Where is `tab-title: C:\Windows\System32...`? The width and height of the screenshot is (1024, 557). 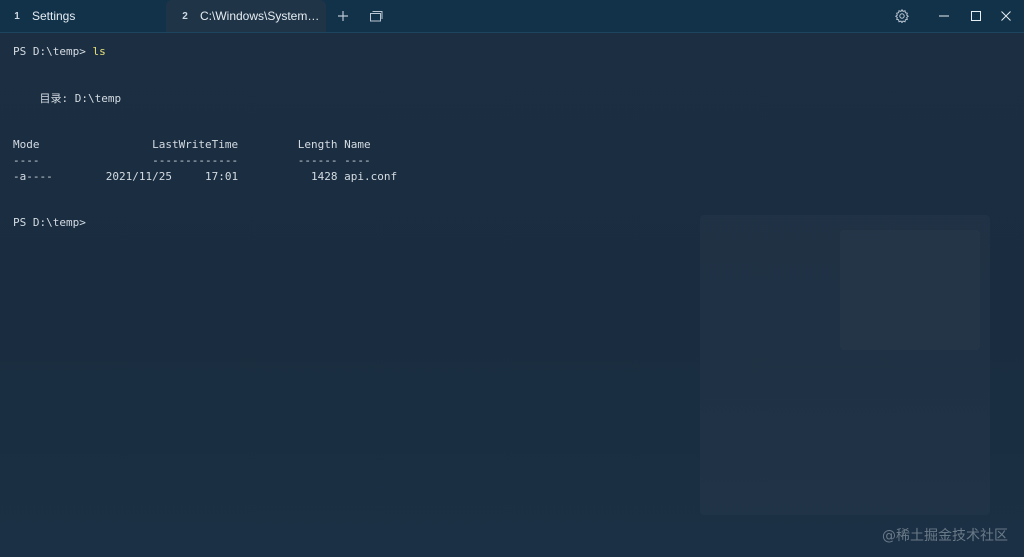
tab-title: C:\Windows\System32... is located at coordinates (260, 16).